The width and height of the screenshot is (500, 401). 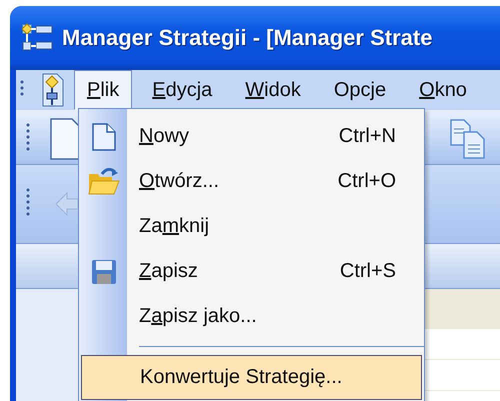 What do you see at coordinates (182, 90) in the screenshot?
I see `menu-tab: Edycja` at bounding box center [182, 90].